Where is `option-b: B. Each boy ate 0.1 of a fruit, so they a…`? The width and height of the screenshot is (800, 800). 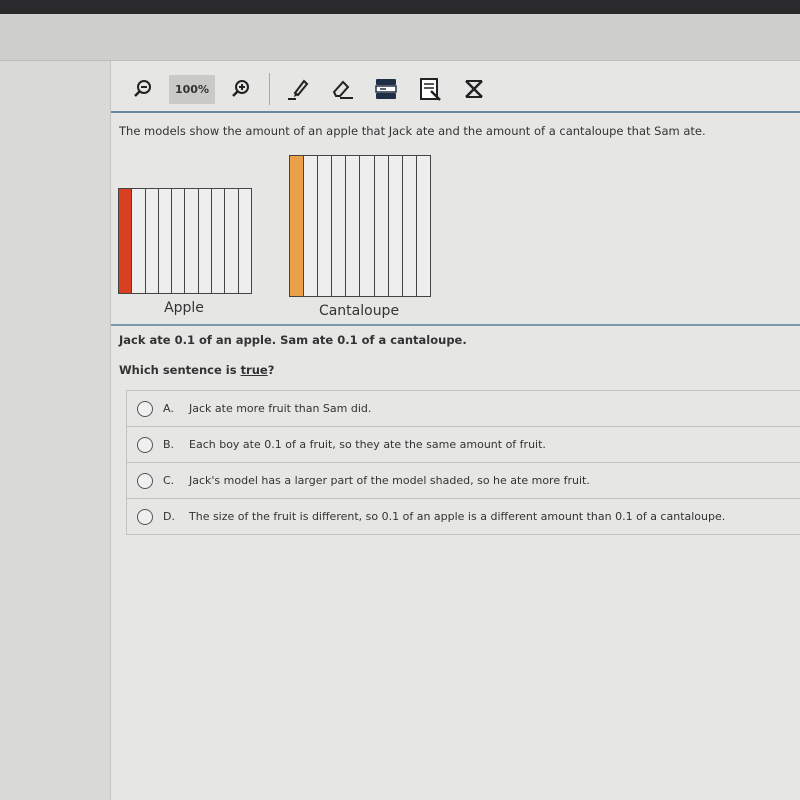 option-b: B. Each boy ate 0.1 of a fruit, so they a… is located at coordinates (463, 445).